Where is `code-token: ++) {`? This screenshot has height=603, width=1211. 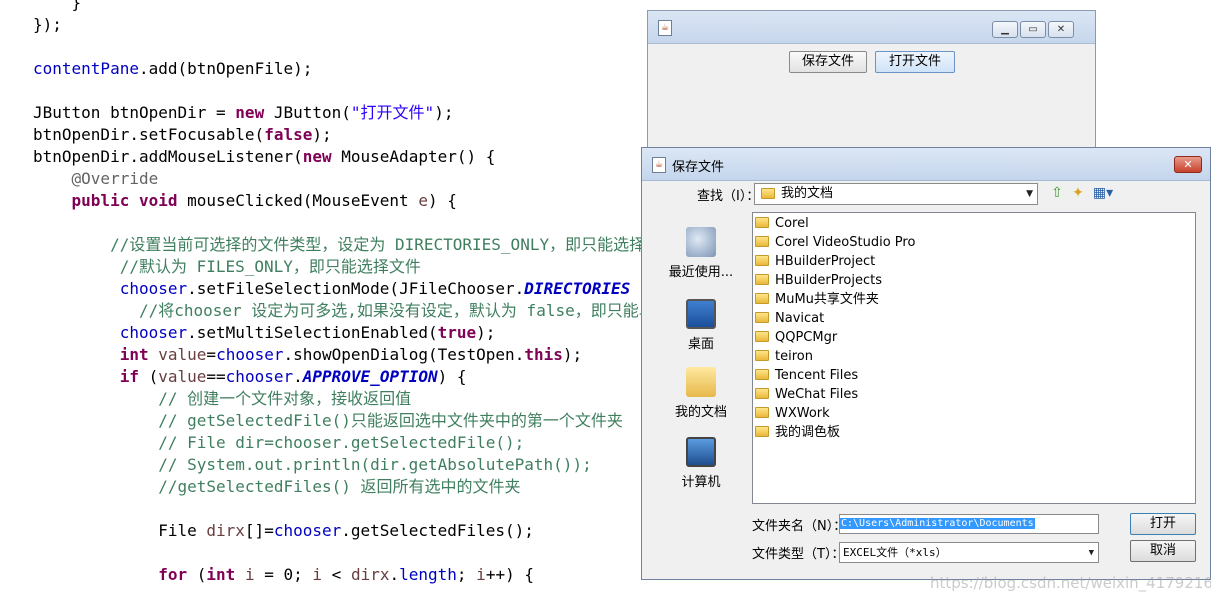 code-token: ++) { is located at coordinates (509, 574).